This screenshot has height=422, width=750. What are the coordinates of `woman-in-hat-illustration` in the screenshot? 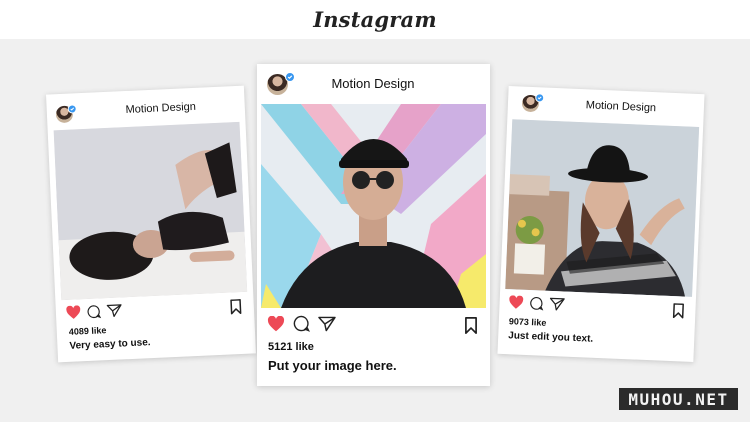 It's located at (602, 208).